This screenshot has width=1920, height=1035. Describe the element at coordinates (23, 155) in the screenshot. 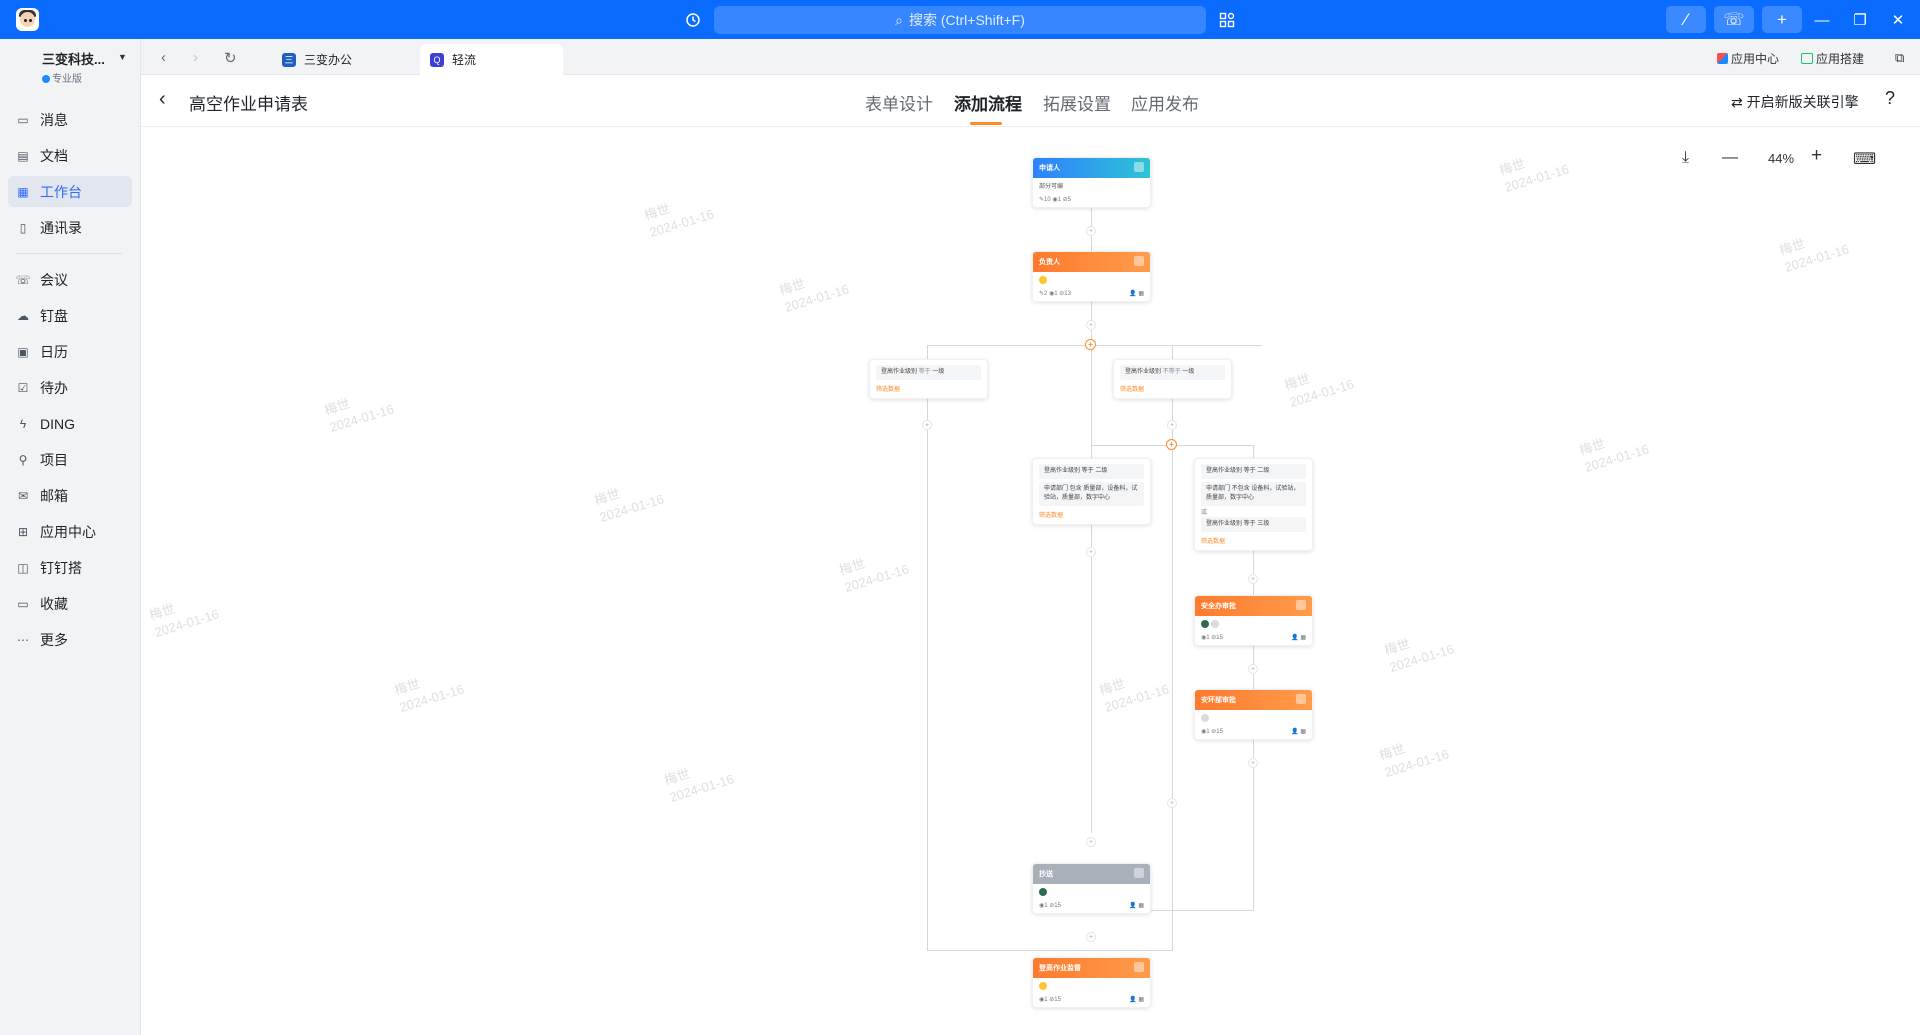

I see `document-icon: ▤` at that location.